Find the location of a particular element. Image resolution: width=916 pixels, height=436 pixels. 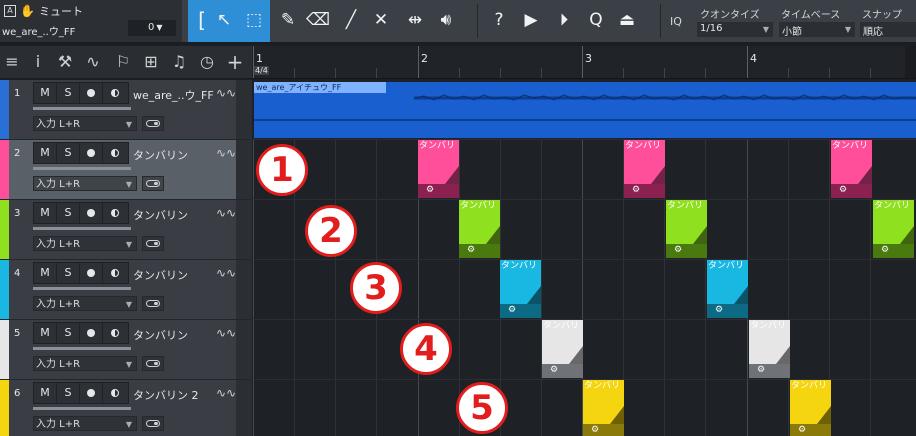

mute-label: ミュート is located at coordinates (61, 11).